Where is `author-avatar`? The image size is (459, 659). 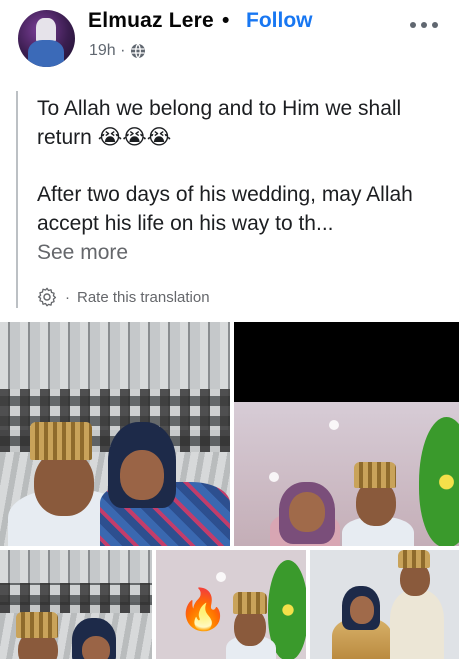 author-avatar is located at coordinates (46, 38).